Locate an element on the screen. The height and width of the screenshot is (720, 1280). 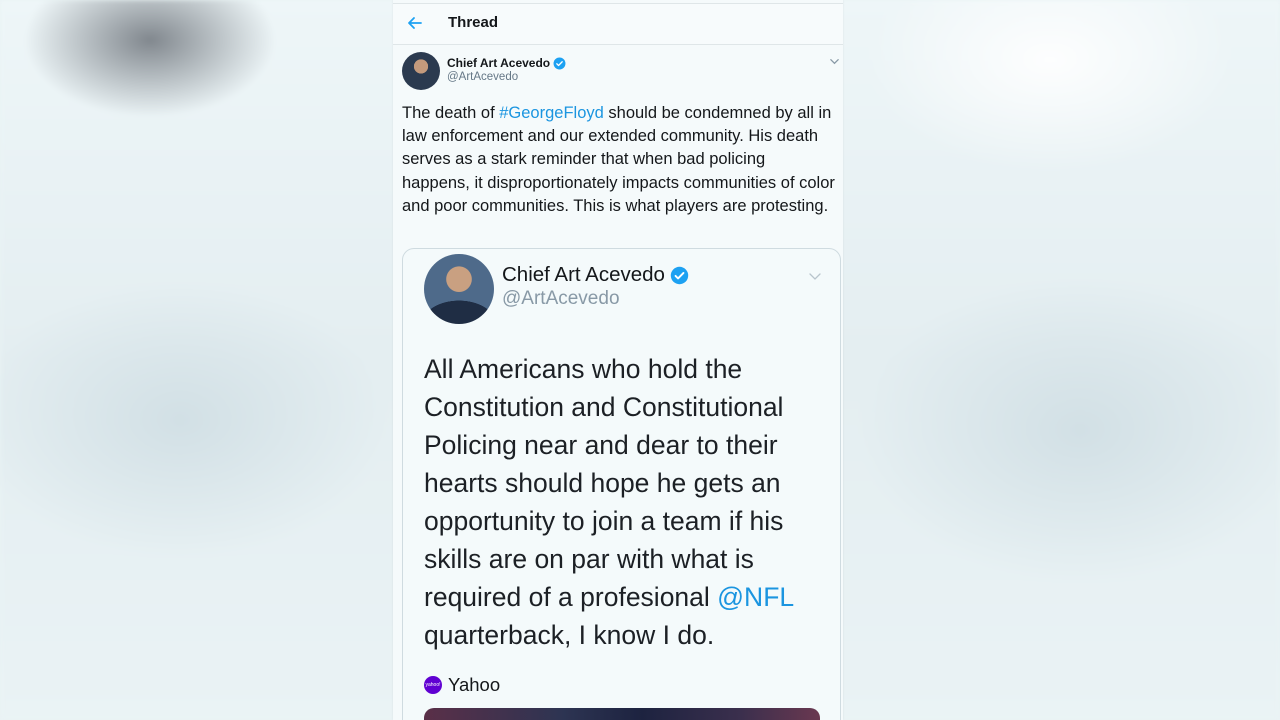
hashtag-link: #GeorgeFloyd is located at coordinates (551, 113).